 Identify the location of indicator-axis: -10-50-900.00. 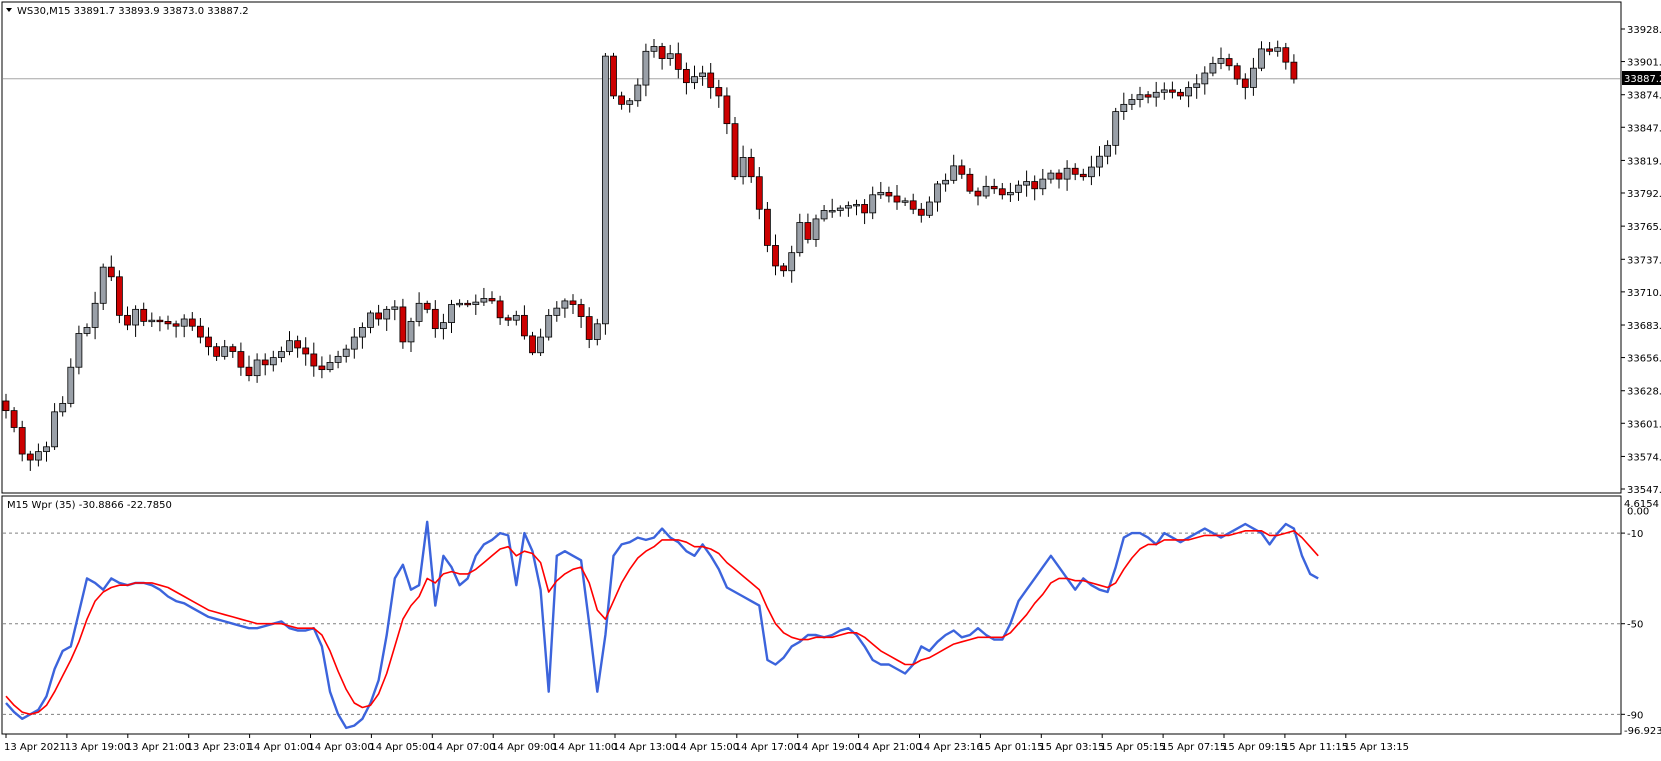
(1635, 613).